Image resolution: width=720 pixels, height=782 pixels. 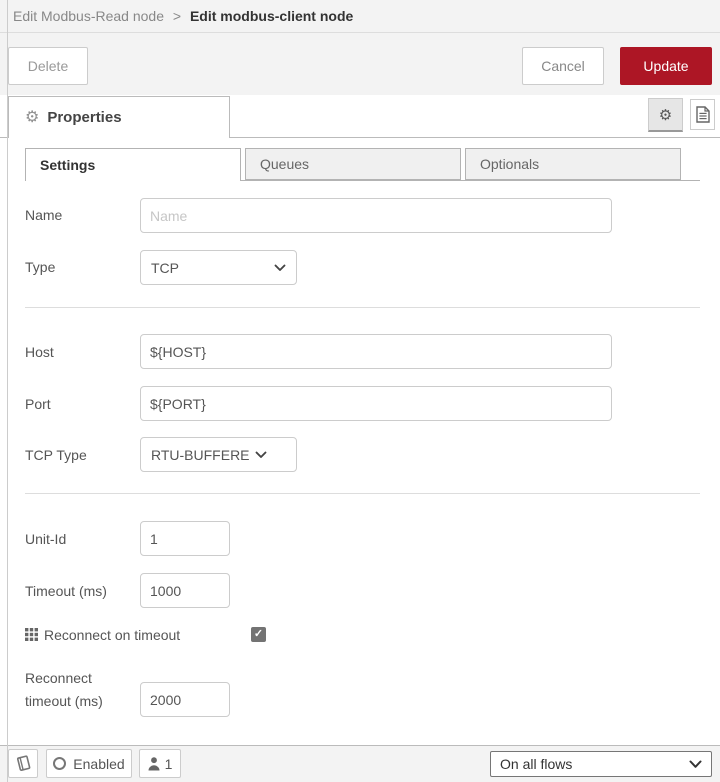 I want to click on book-icon, so click(x=23, y=763).